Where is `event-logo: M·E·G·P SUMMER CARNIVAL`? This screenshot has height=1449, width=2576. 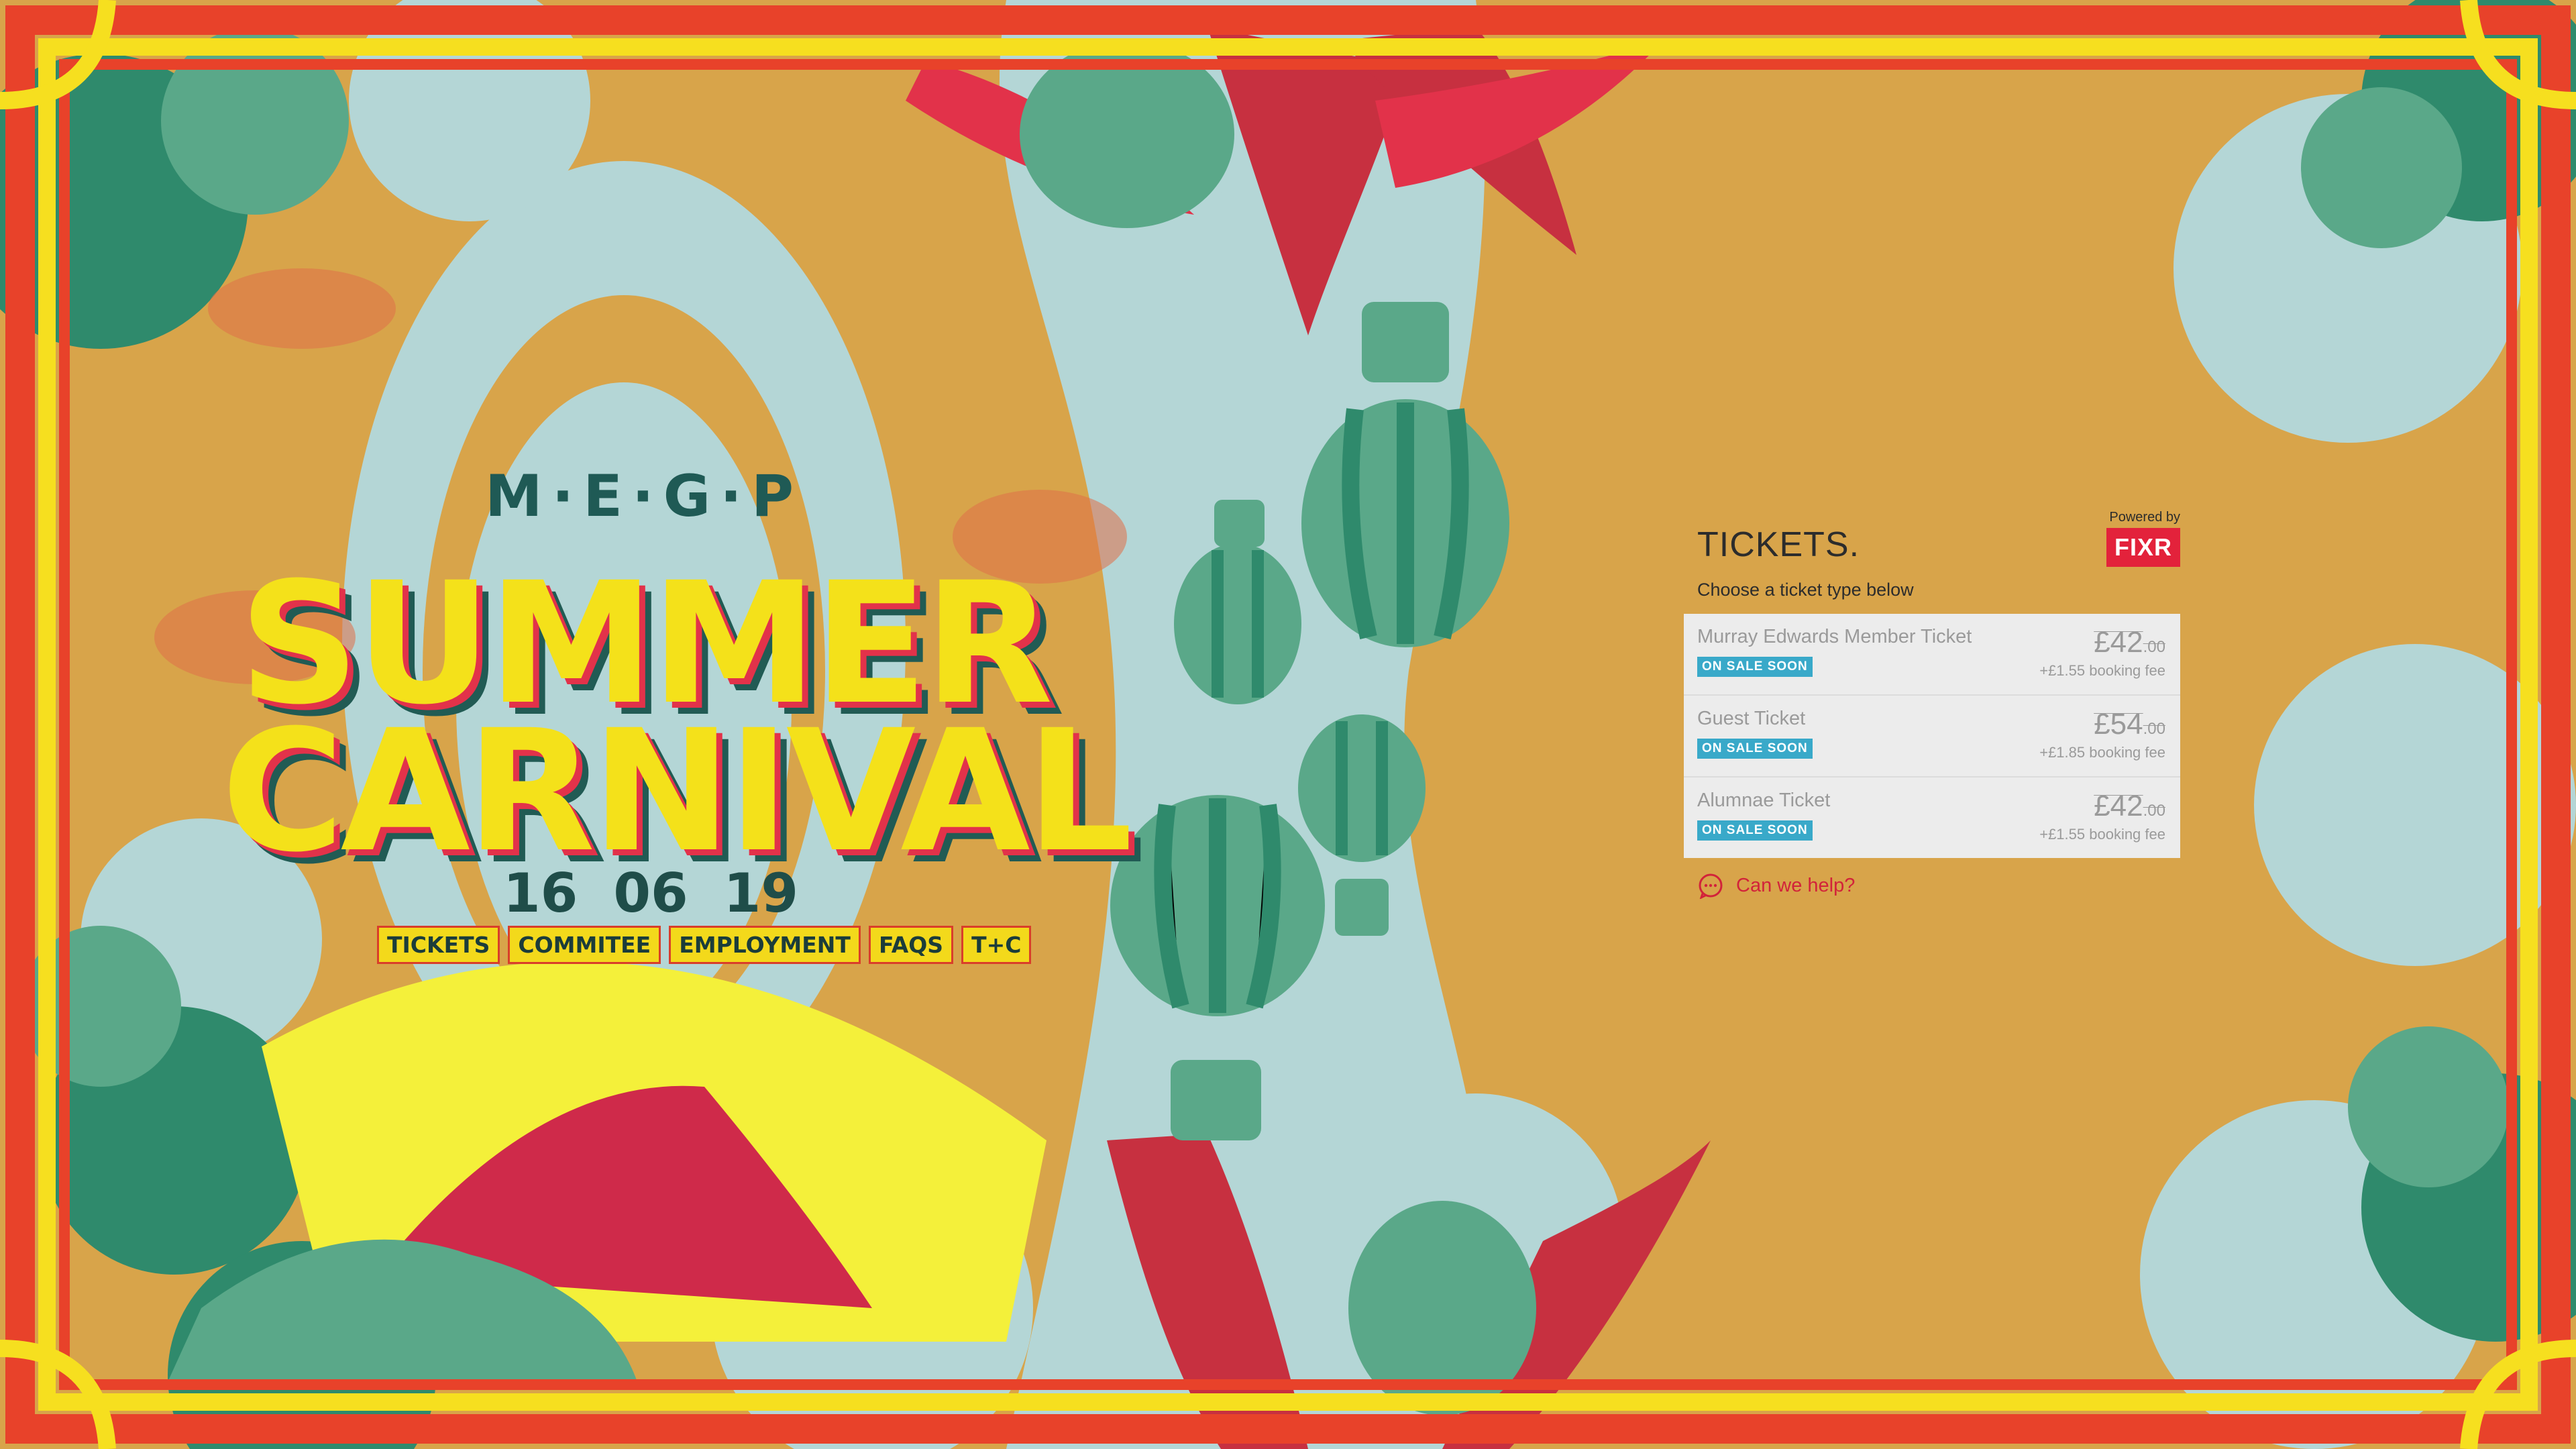
event-logo: M·E·G·P SUMMER CARNIVAL is located at coordinates (677, 676).